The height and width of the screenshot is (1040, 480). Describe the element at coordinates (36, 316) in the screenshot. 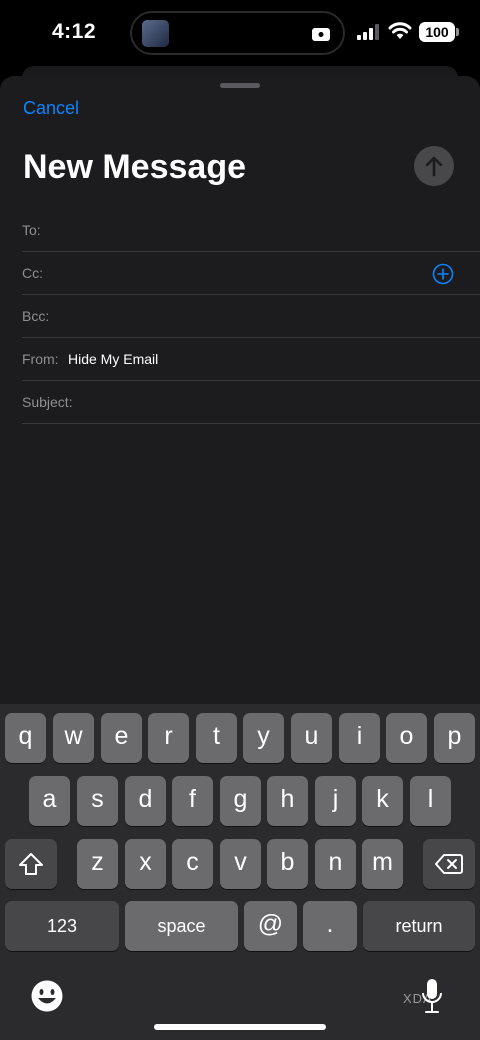

I see `bcc-label: Bcc:` at that location.